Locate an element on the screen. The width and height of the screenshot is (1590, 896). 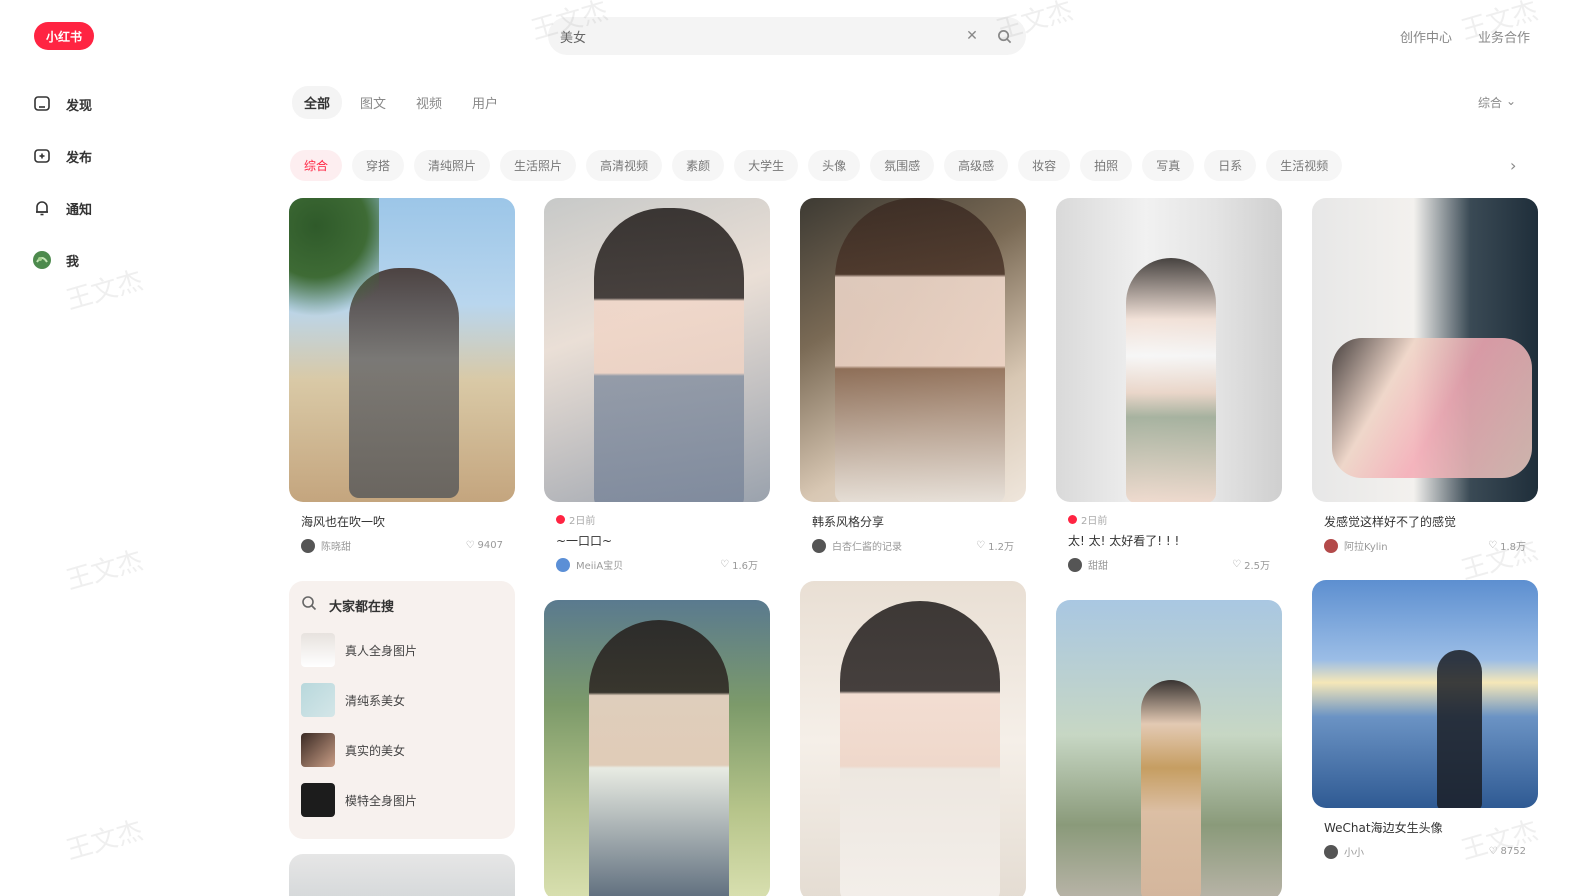
chevron-right-icon: › is located at coordinates (1513, 165).